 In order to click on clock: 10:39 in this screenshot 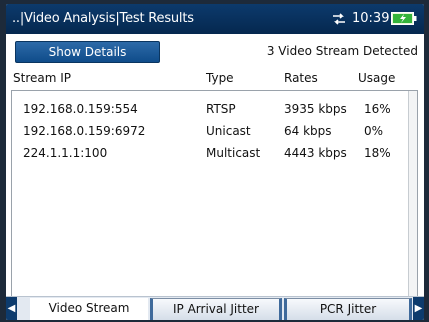, I will do `click(371, 18)`.